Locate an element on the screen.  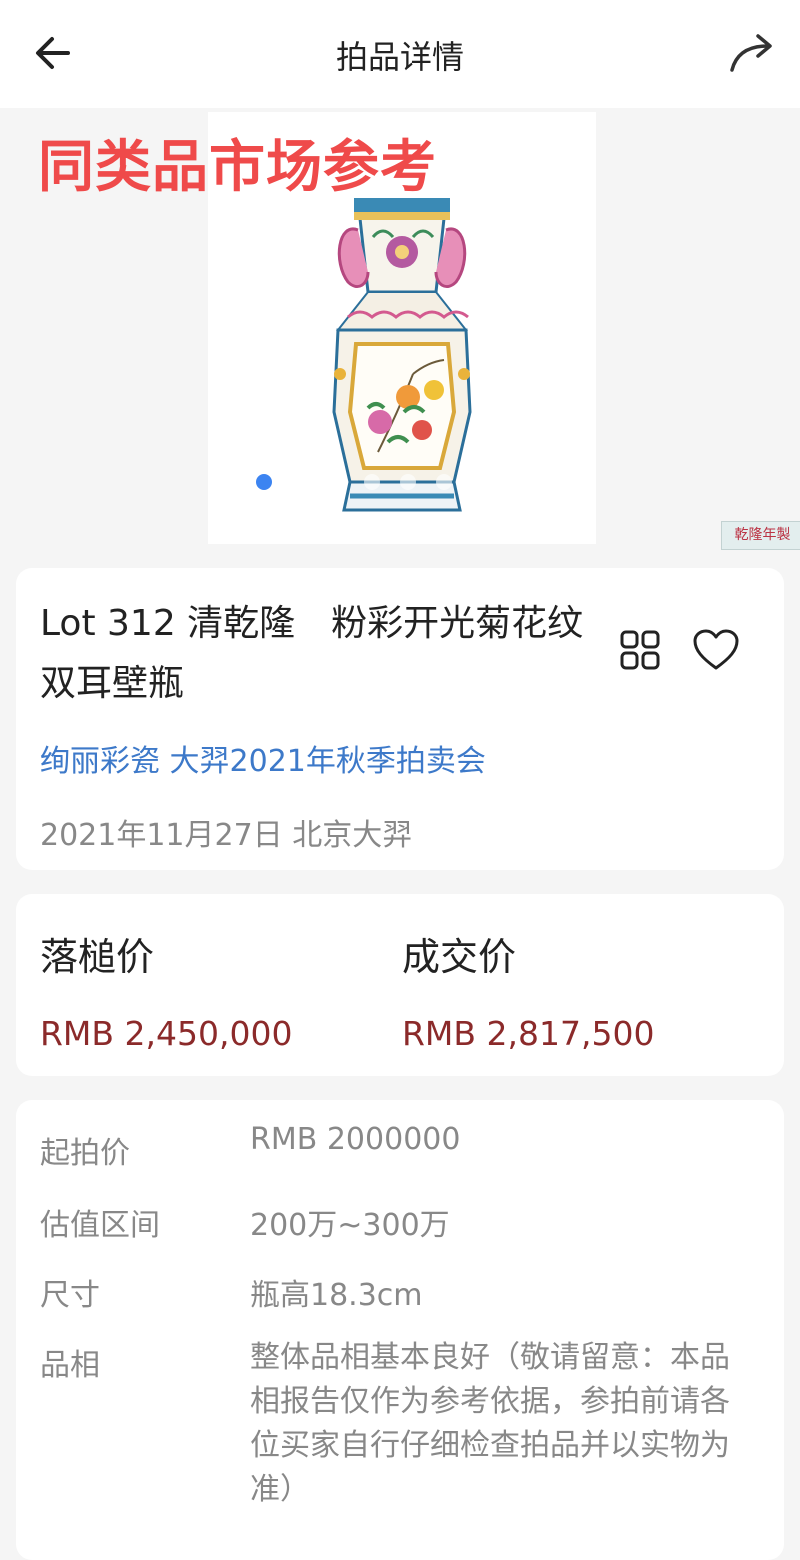
share-arrow-icon is located at coordinates (752, 53).